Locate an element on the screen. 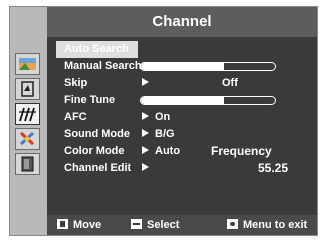  color-mode-value: Auto is located at coordinates (168, 151).